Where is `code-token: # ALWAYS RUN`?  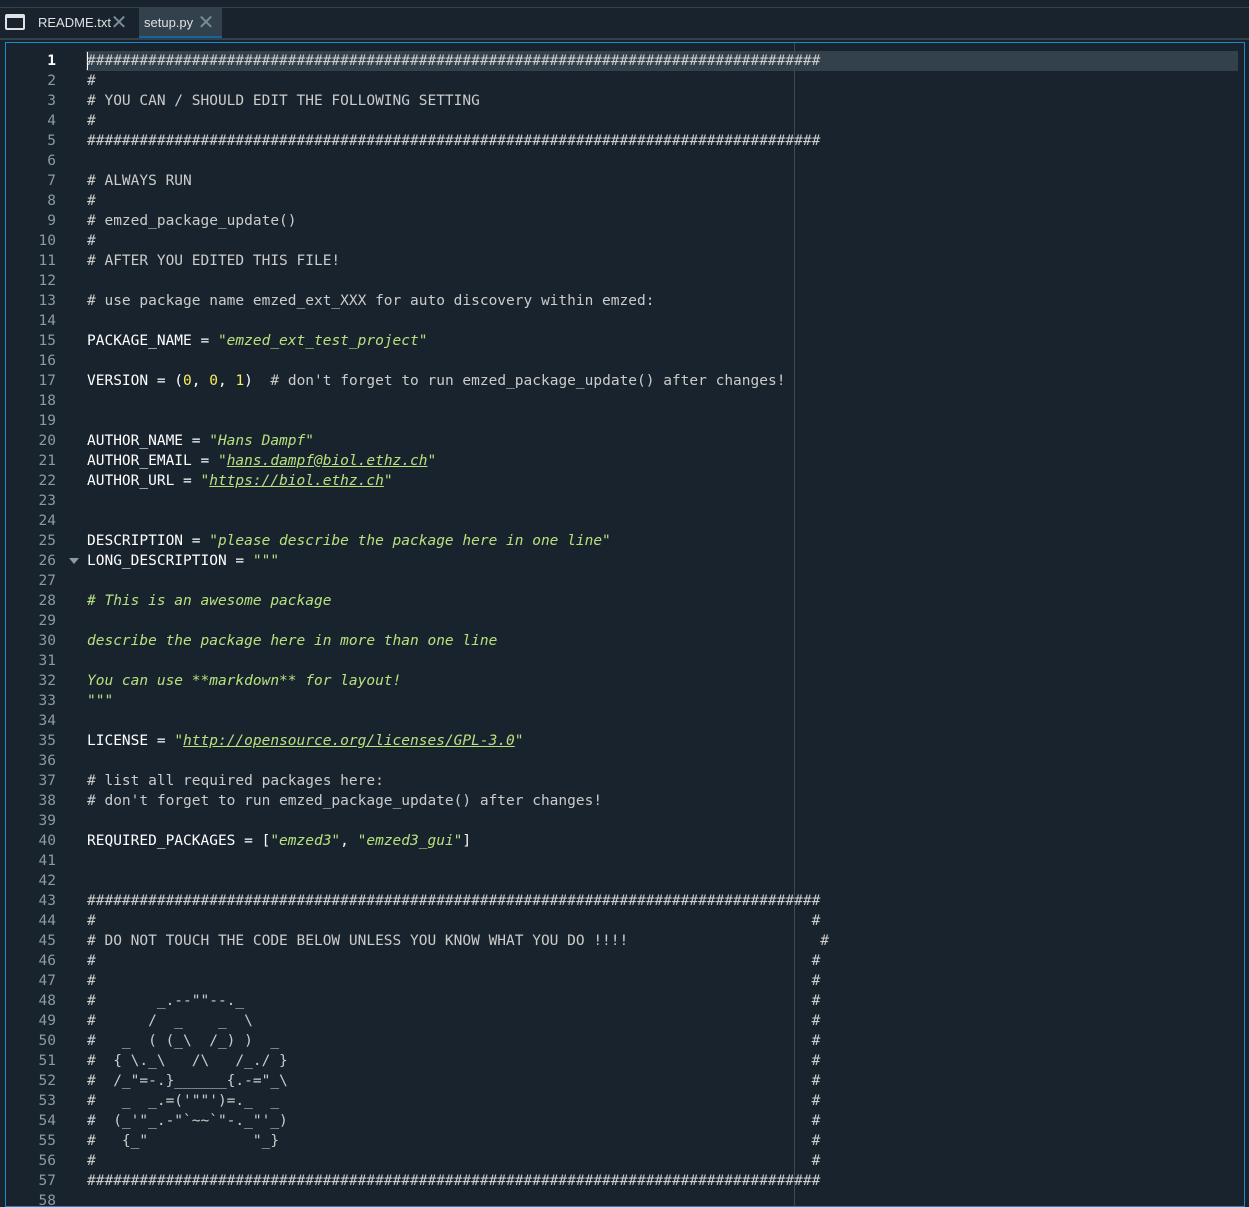
code-token: # ALWAYS RUN is located at coordinates (139, 181).